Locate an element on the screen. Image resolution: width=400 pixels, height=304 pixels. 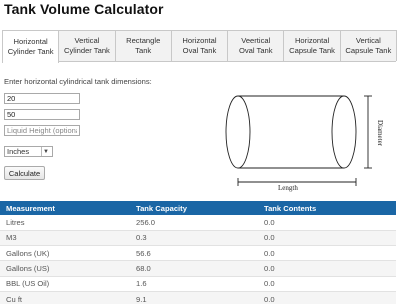
tank-left-end is located at coordinates (238, 132).